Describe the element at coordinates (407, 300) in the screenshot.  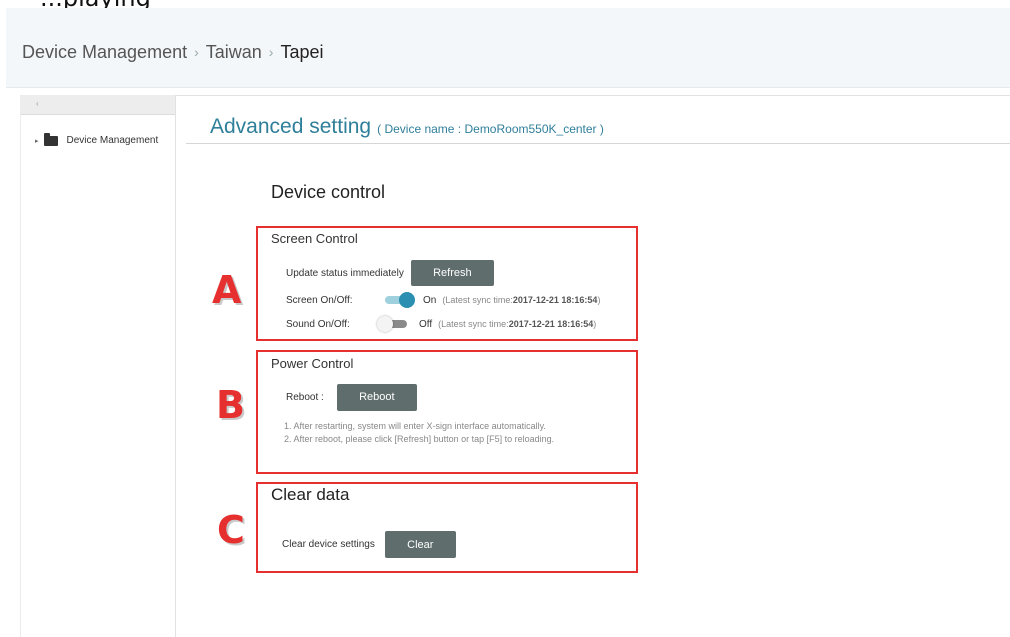
I see `screen-toggle-knob` at that location.